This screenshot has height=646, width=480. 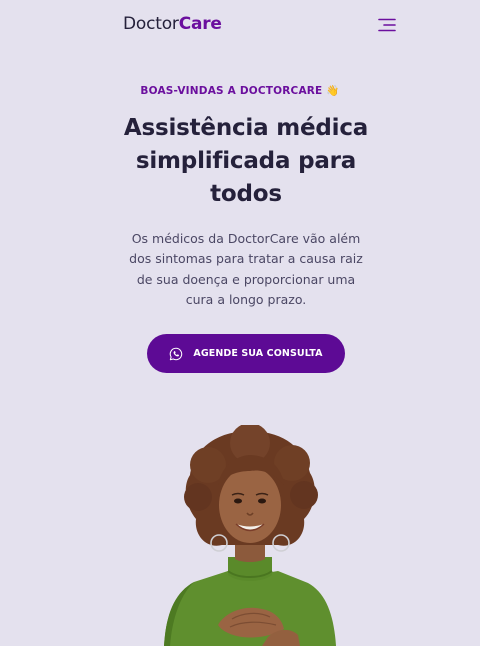 I want to click on welcome-kicker: BOAS-VINDAS A DOCTORCARE 👋, so click(x=240, y=91).